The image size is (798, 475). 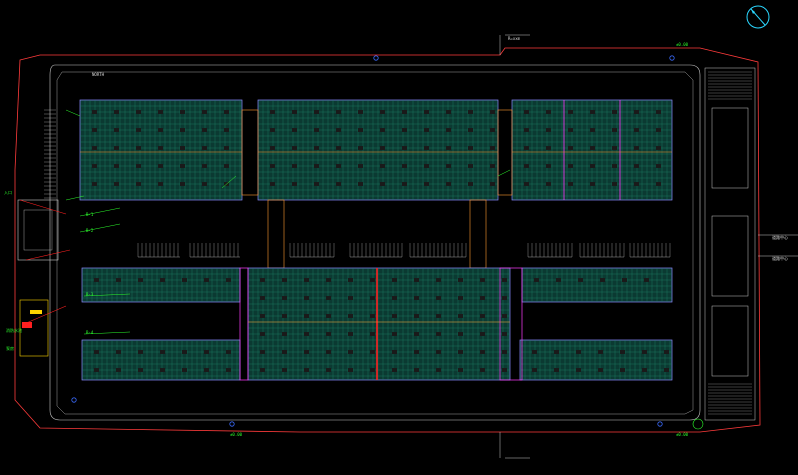 What do you see at coordinates (698, 424) in the screenshot?
I see `bottom-right-marker` at bounding box center [698, 424].